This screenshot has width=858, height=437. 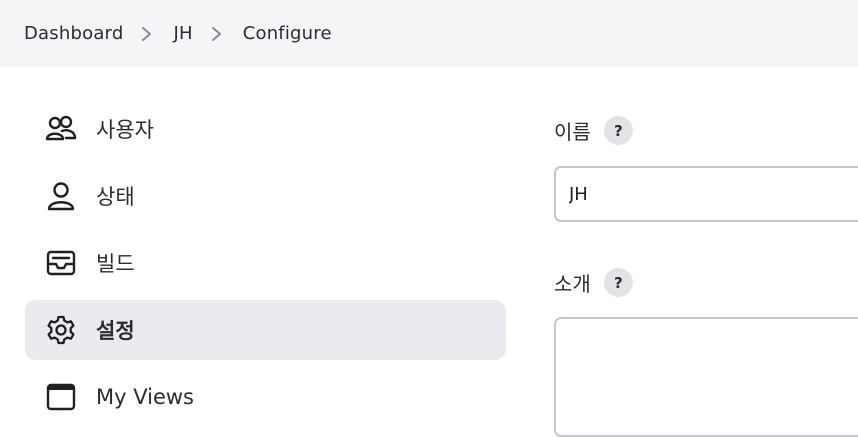 What do you see at coordinates (115, 197) in the screenshot?
I see `sidebar-item-label: 상태` at bounding box center [115, 197].